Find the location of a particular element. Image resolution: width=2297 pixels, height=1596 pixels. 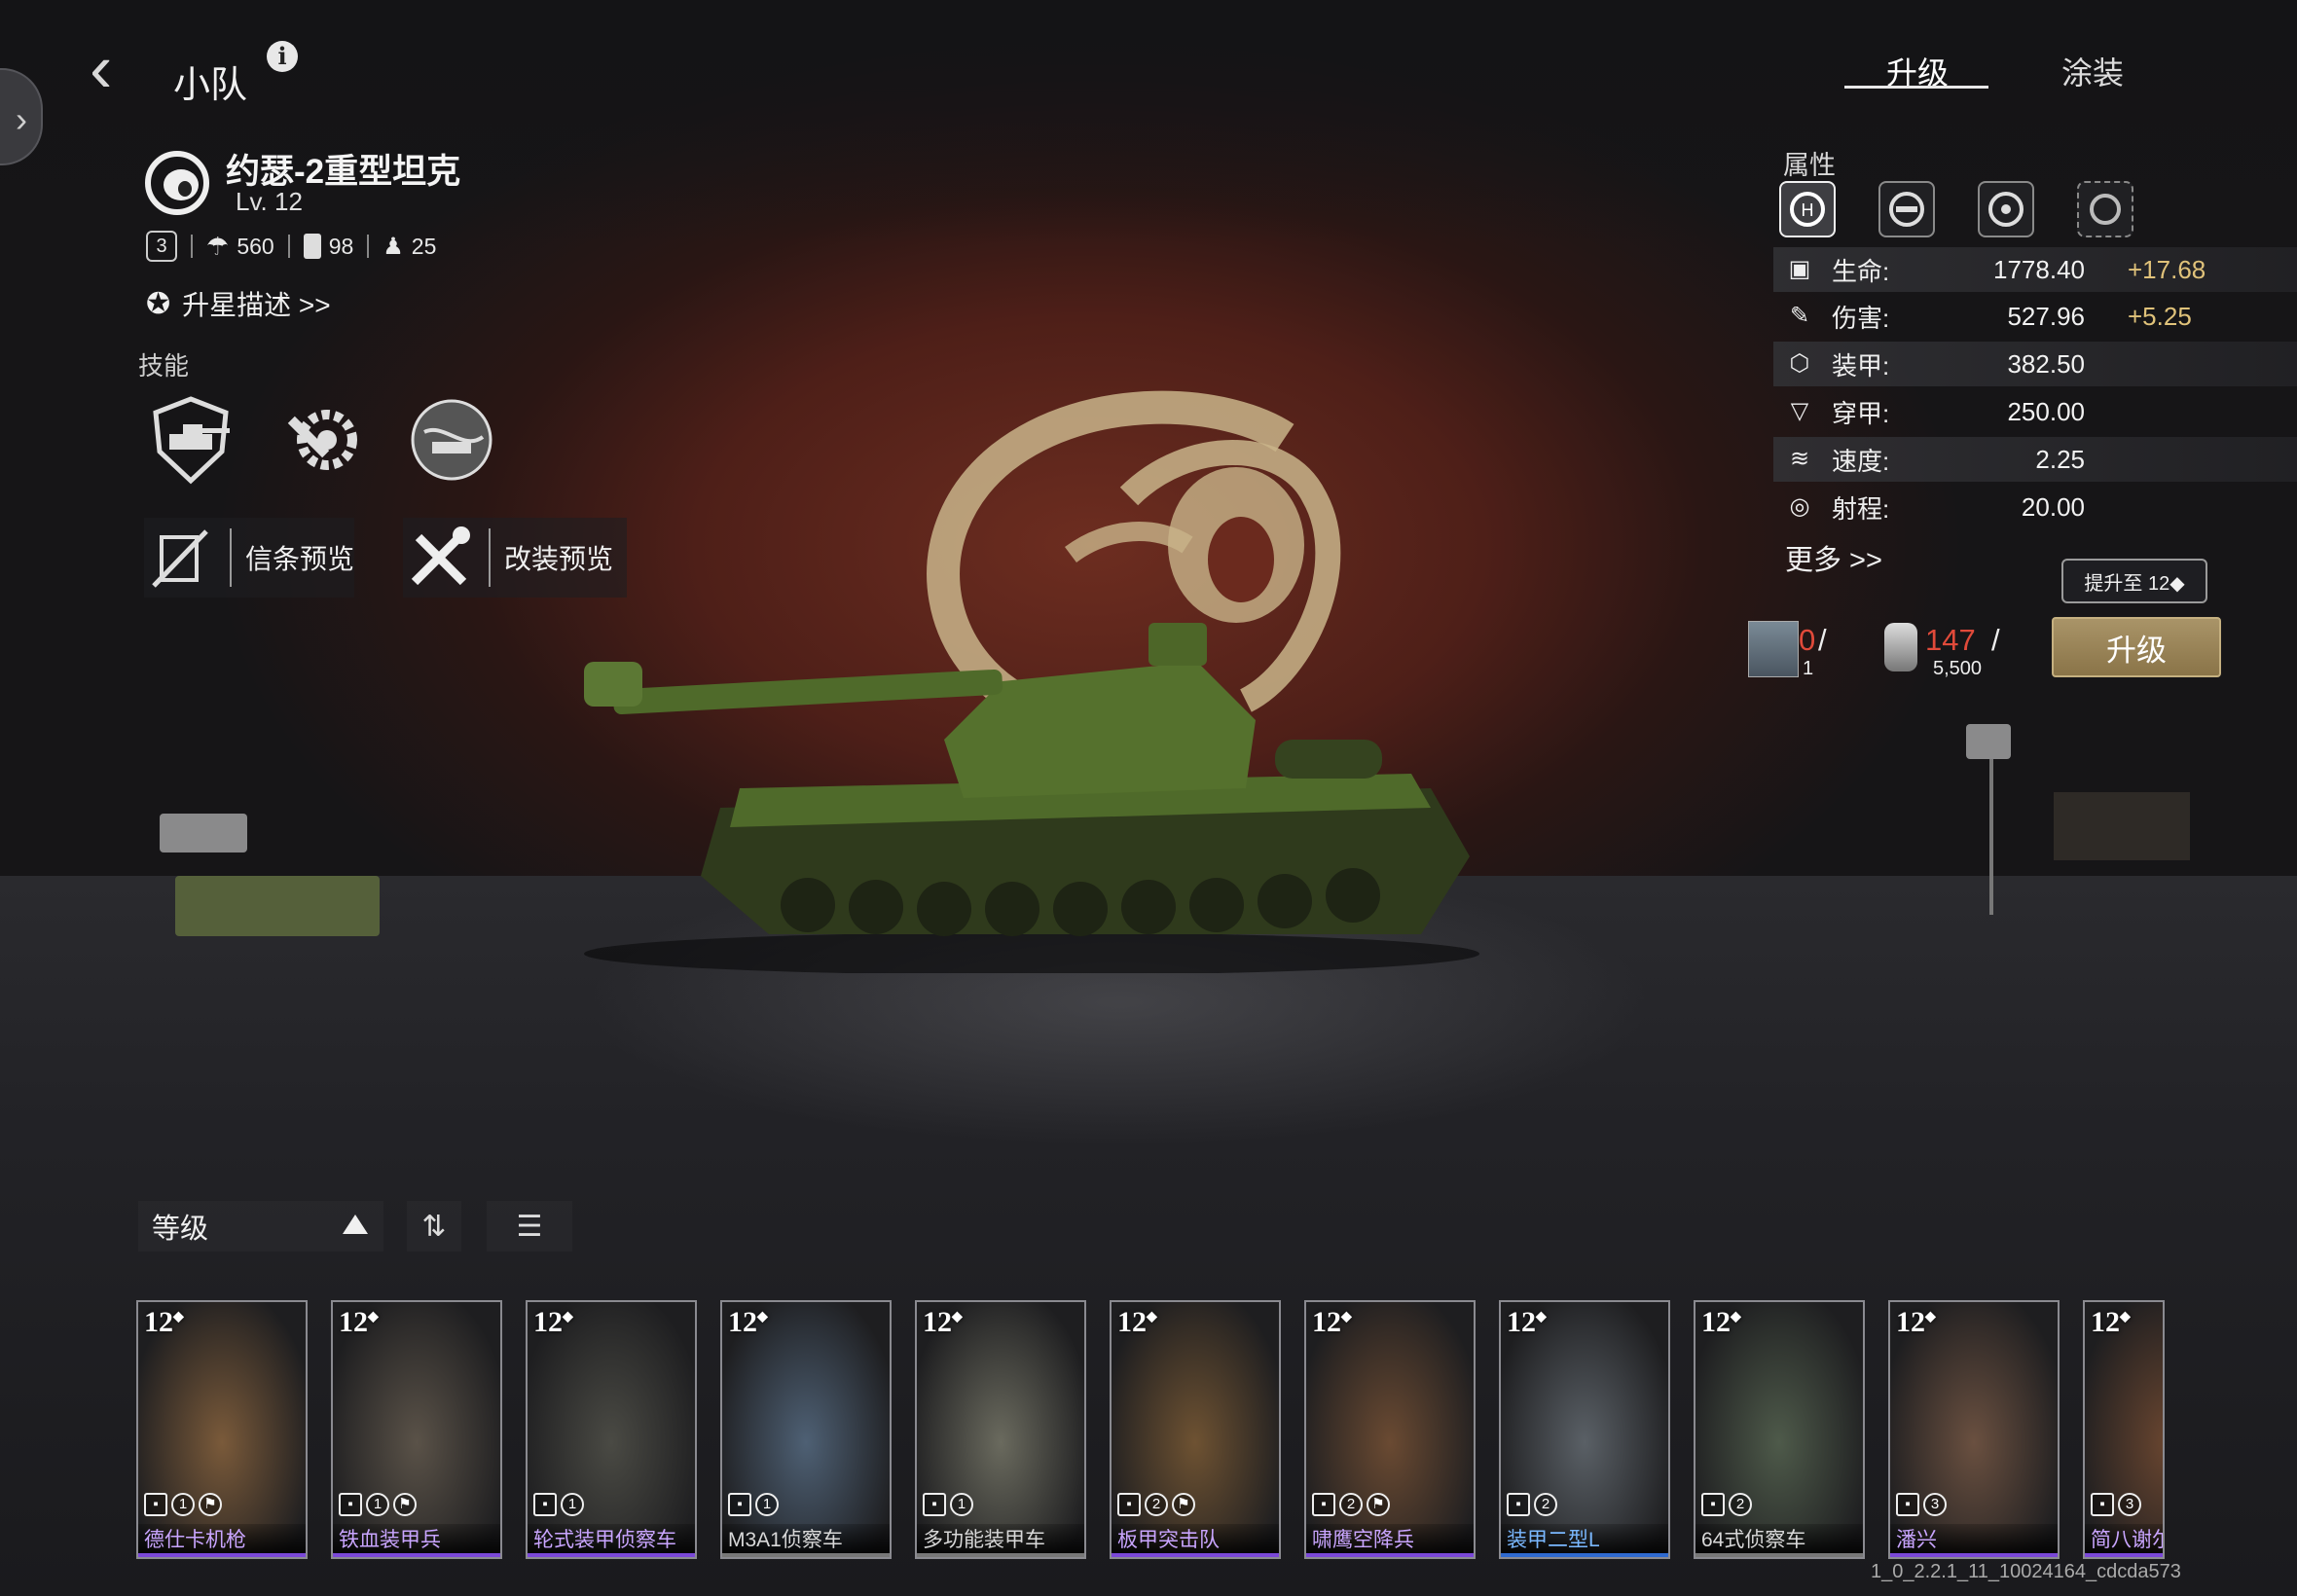

chevron-right-icon: › is located at coordinates (21, 119).